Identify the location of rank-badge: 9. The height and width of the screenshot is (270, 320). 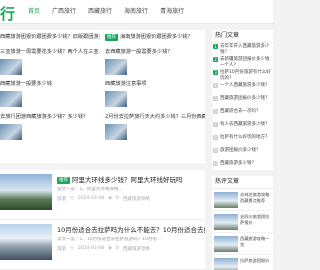
(215, 150).